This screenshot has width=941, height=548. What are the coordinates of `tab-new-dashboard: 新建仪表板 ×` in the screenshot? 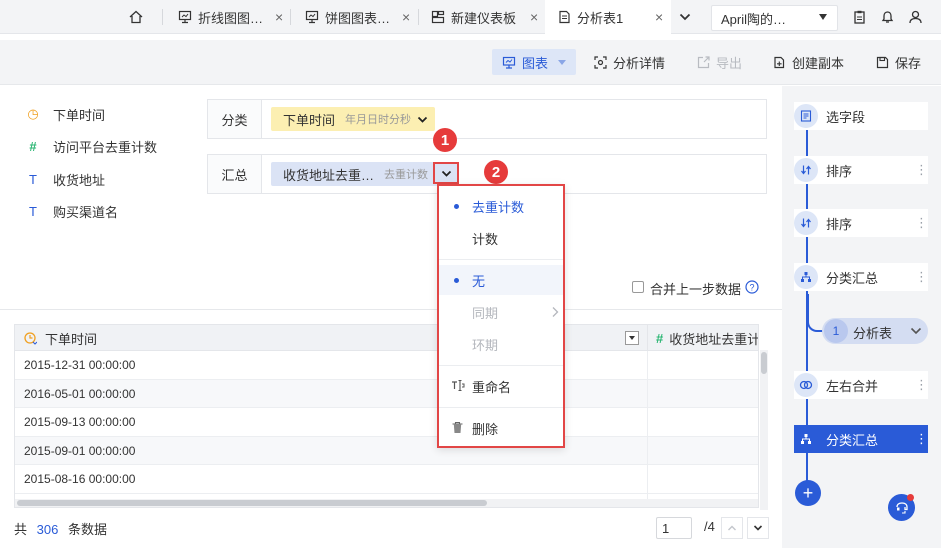 It's located at (487, 17).